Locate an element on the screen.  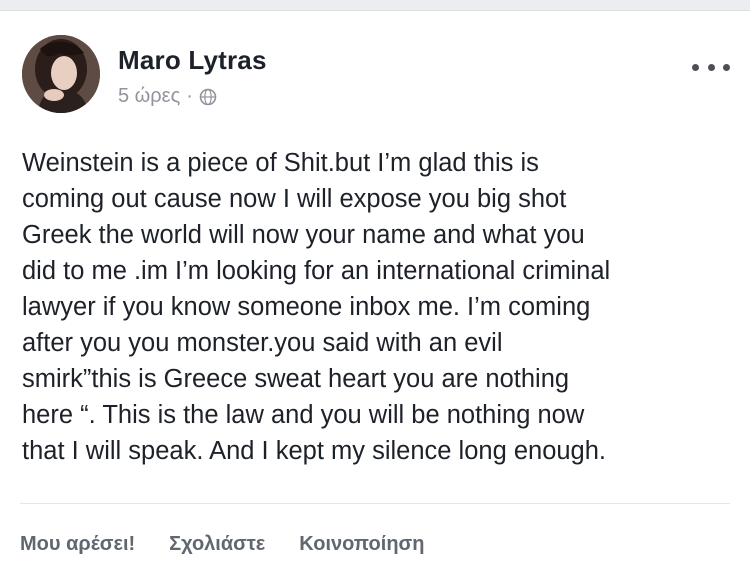
author-name: Maro Lytras is located at coordinates (192, 60).